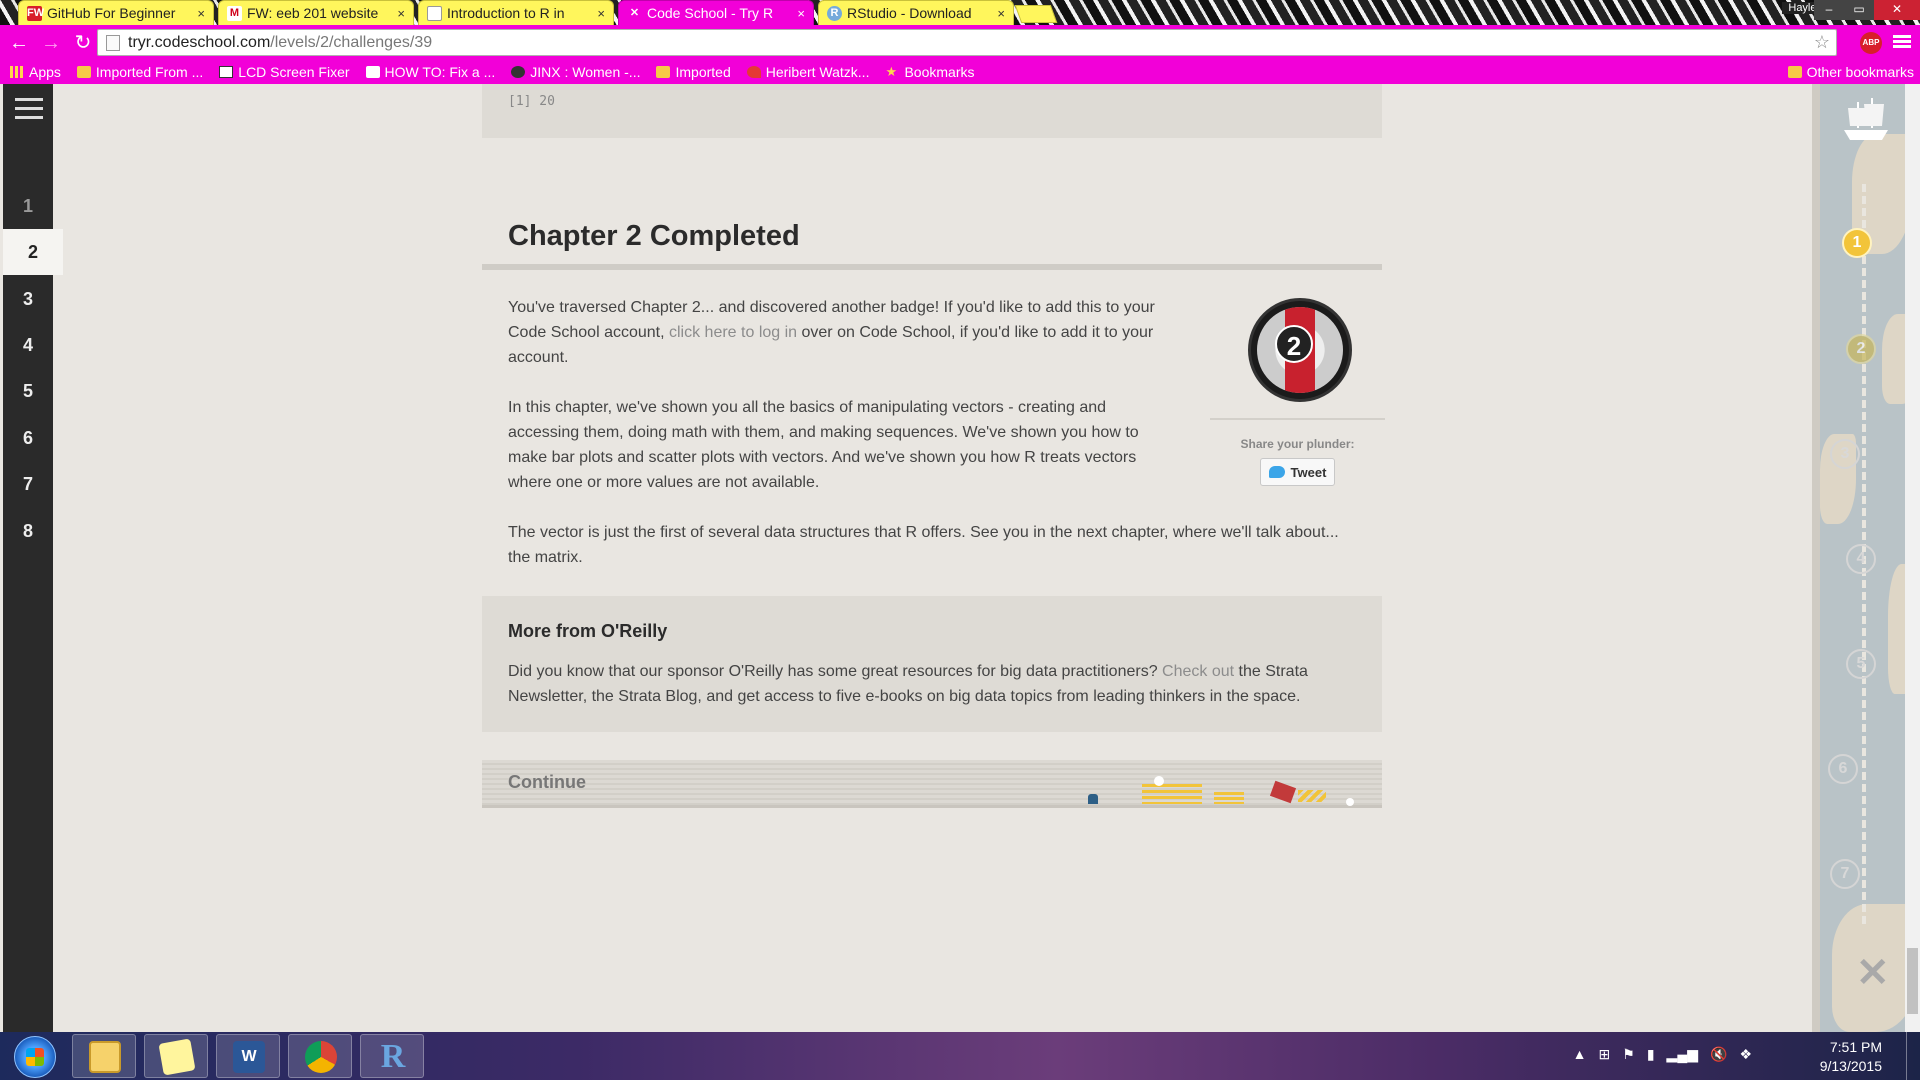 This screenshot has width=1920, height=1080. Describe the element at coordinates (1902, 42) in the screenshot. I see `chrome-menu-icon` at that location.